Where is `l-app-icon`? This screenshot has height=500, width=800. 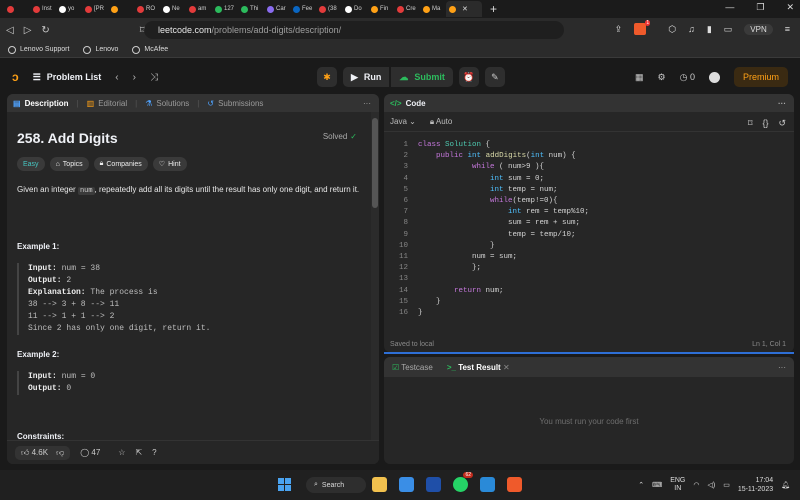 l-app-icon is located at coordinates (433, 484).